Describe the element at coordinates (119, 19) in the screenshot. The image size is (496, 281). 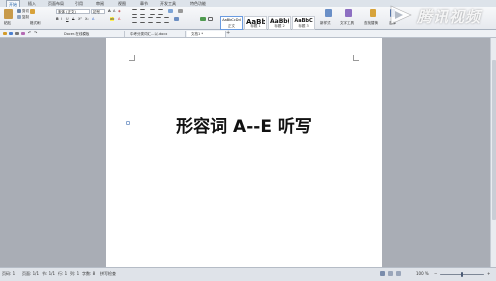
I see `font-color-icon: A` at that location.